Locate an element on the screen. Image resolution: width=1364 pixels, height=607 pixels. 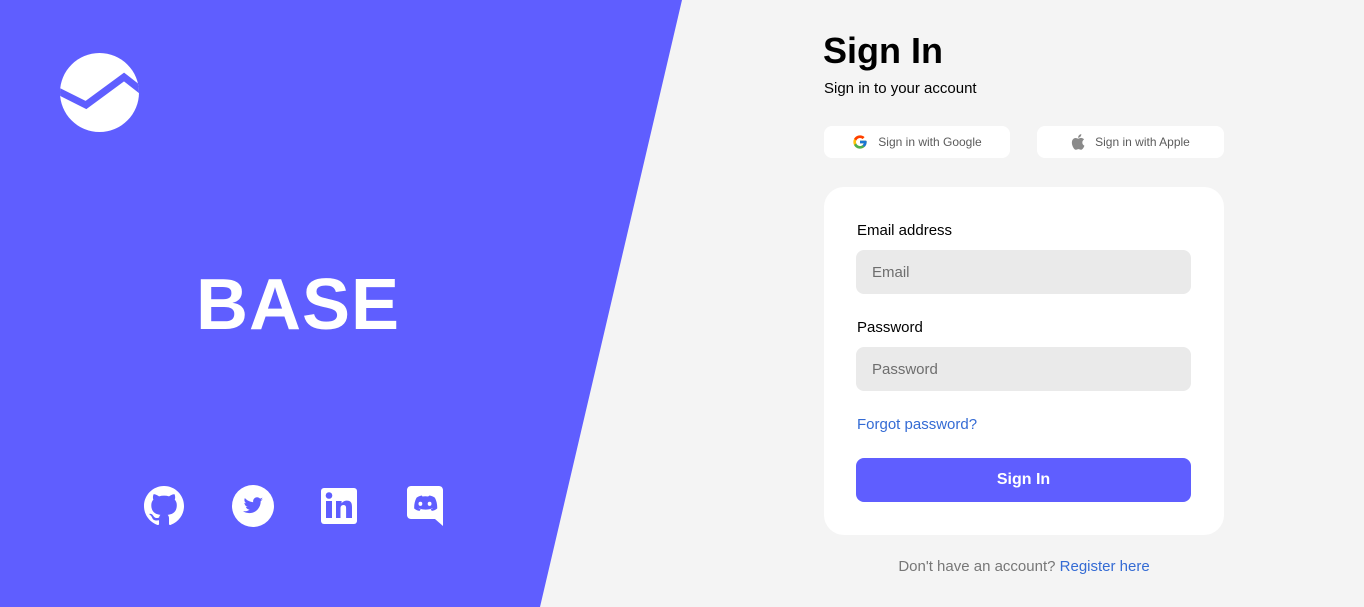
apple-icon is located at coordinates (1078, 142).